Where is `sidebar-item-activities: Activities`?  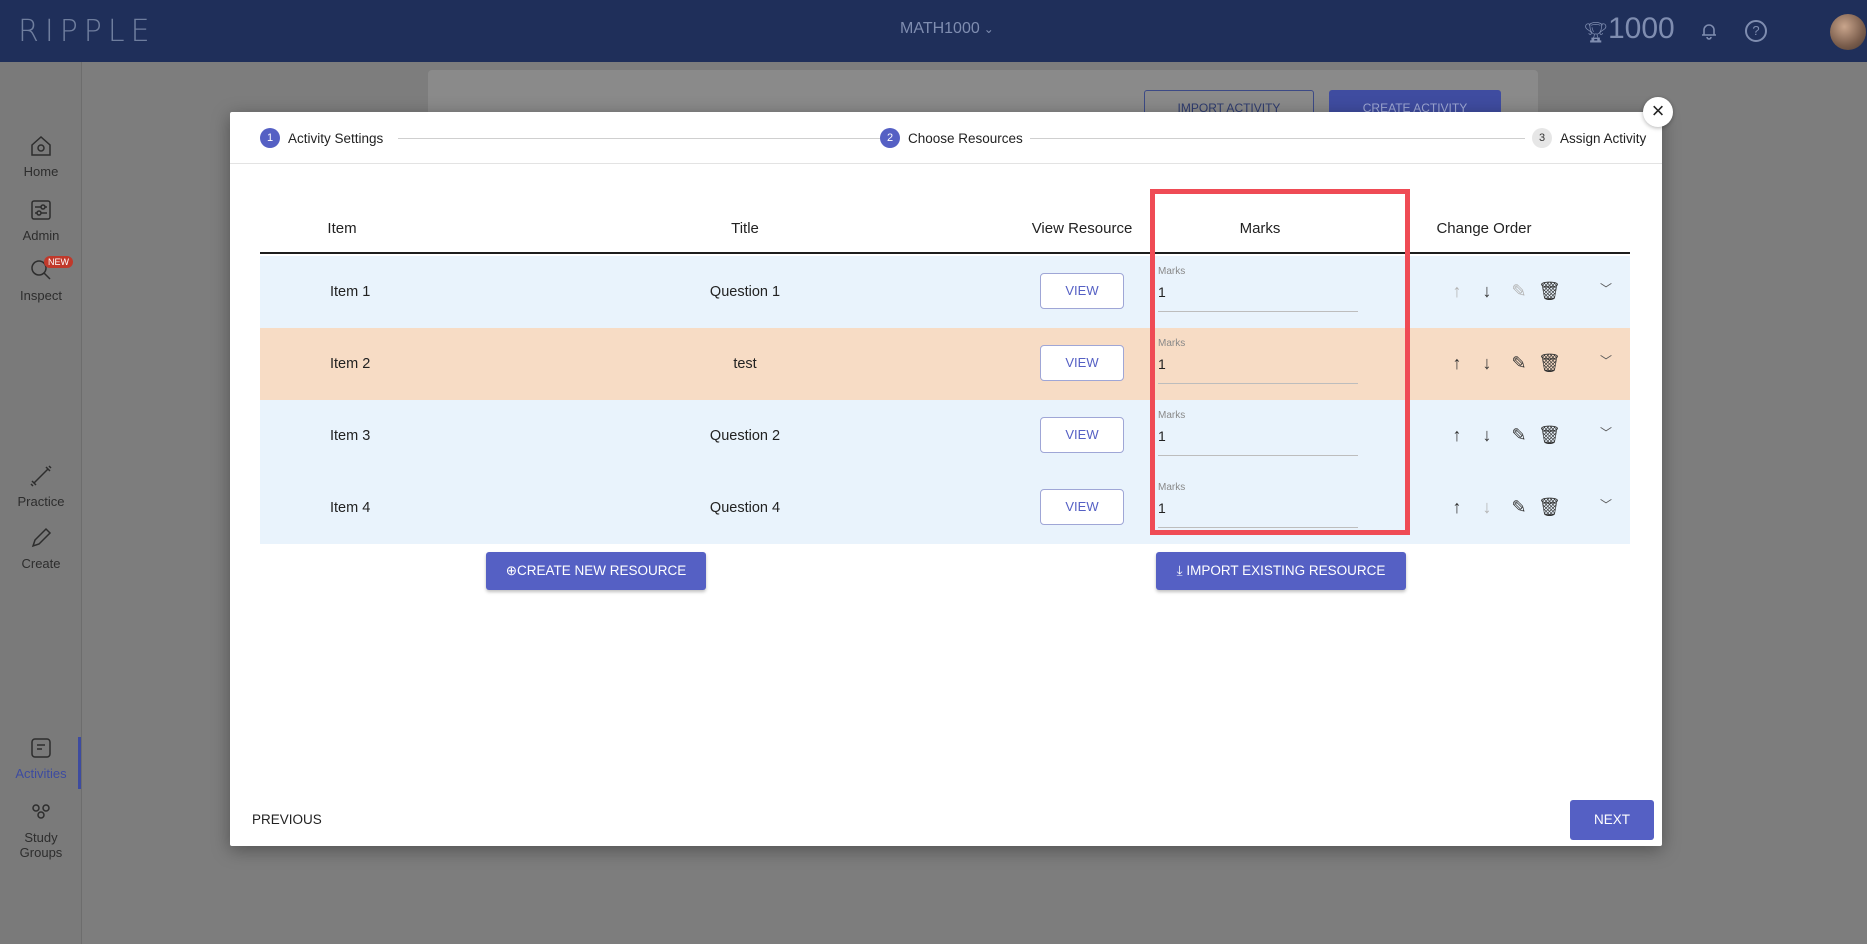
sidebar-item-activities: Activities is located at coordinates (41, 758).